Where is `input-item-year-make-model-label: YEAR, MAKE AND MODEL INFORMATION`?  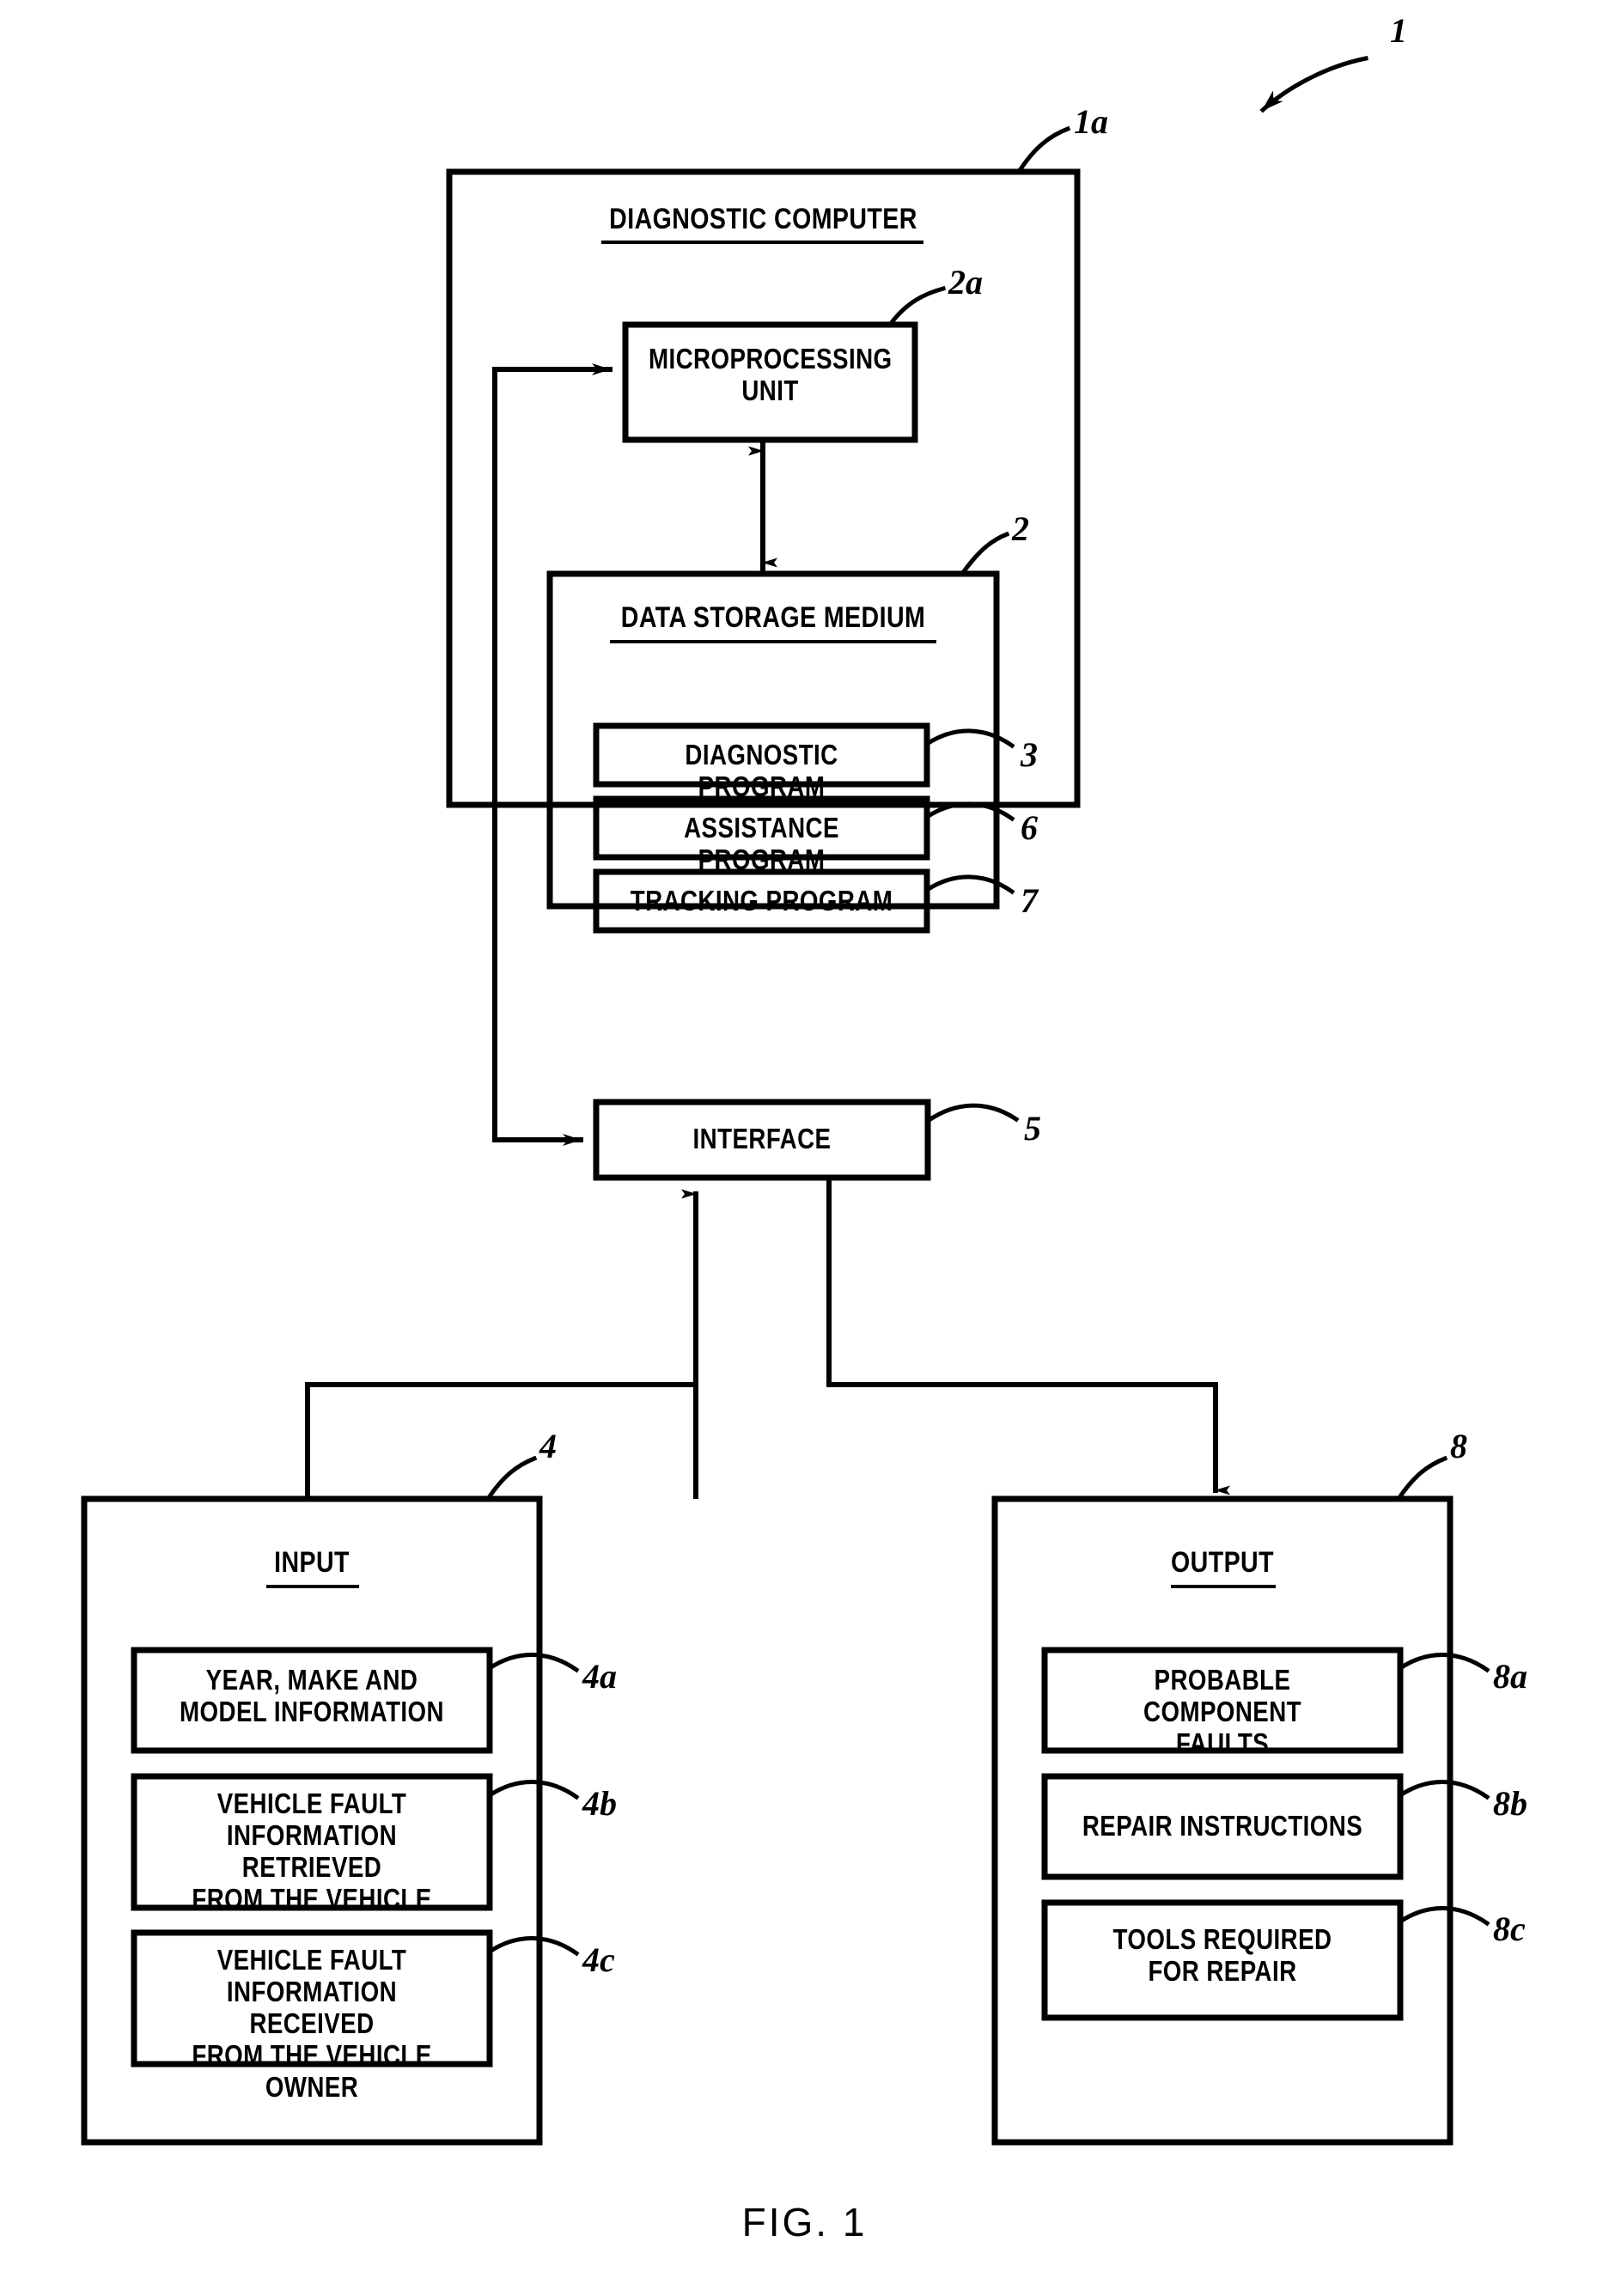
input-item-year-make-model-label: YEAR, MAKE AND MODEL INFORMATION is located at coordinates (312, 1695).